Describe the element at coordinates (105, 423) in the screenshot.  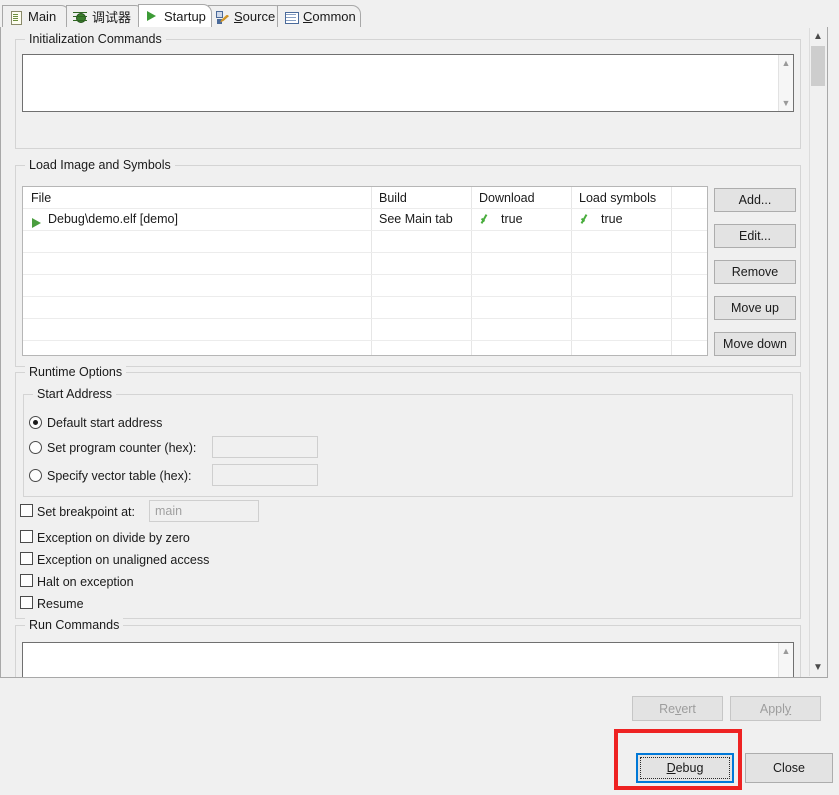
I see `radio-default-start-address-label: Default start address` at that location.